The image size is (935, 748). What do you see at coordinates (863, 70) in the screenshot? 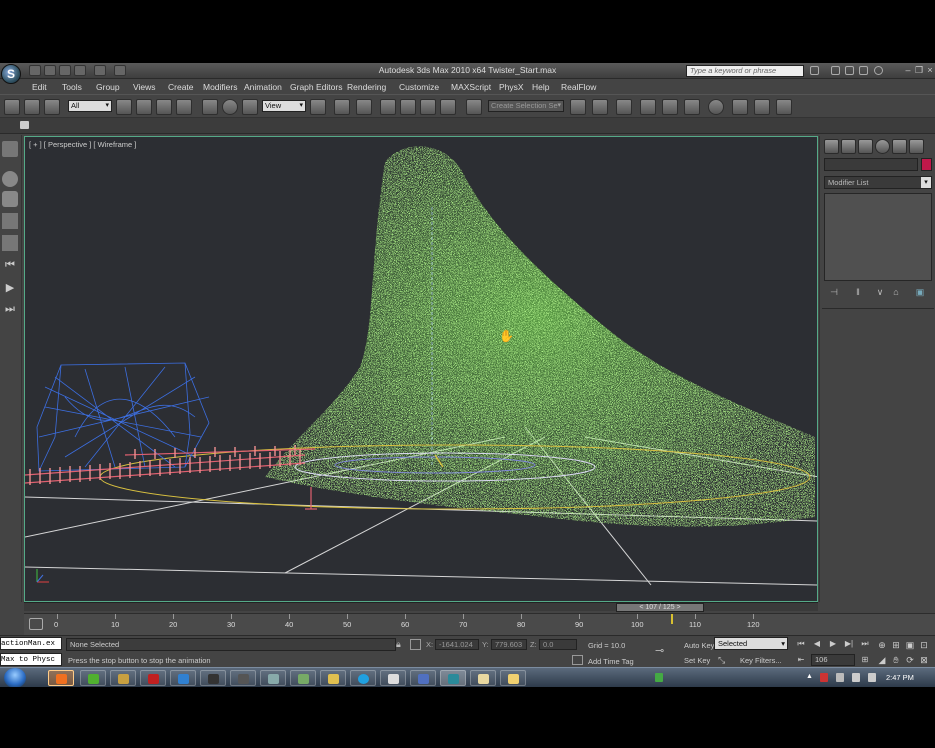
I see `favorites-star-icon` at bounding box center [863, 70].